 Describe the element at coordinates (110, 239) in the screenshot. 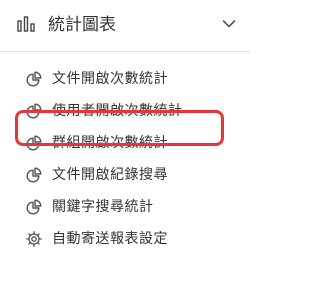

I see `menu-item-label: 自動寄送報表設定` at that location.